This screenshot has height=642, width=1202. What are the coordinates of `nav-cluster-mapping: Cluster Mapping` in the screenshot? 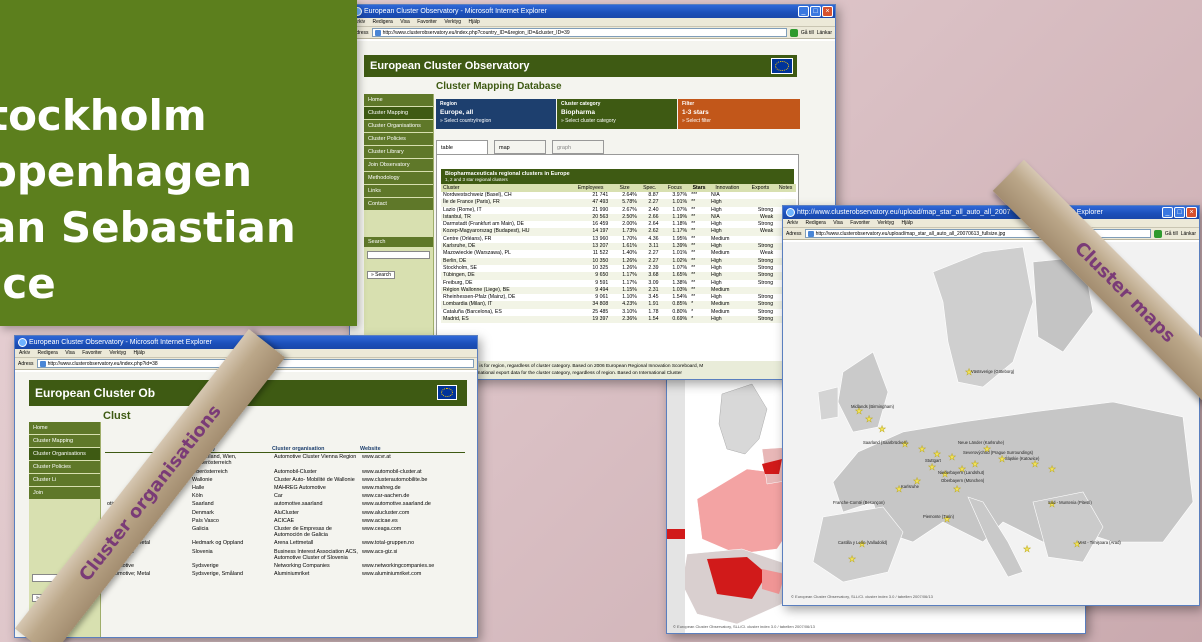 It's located at (64, 441).